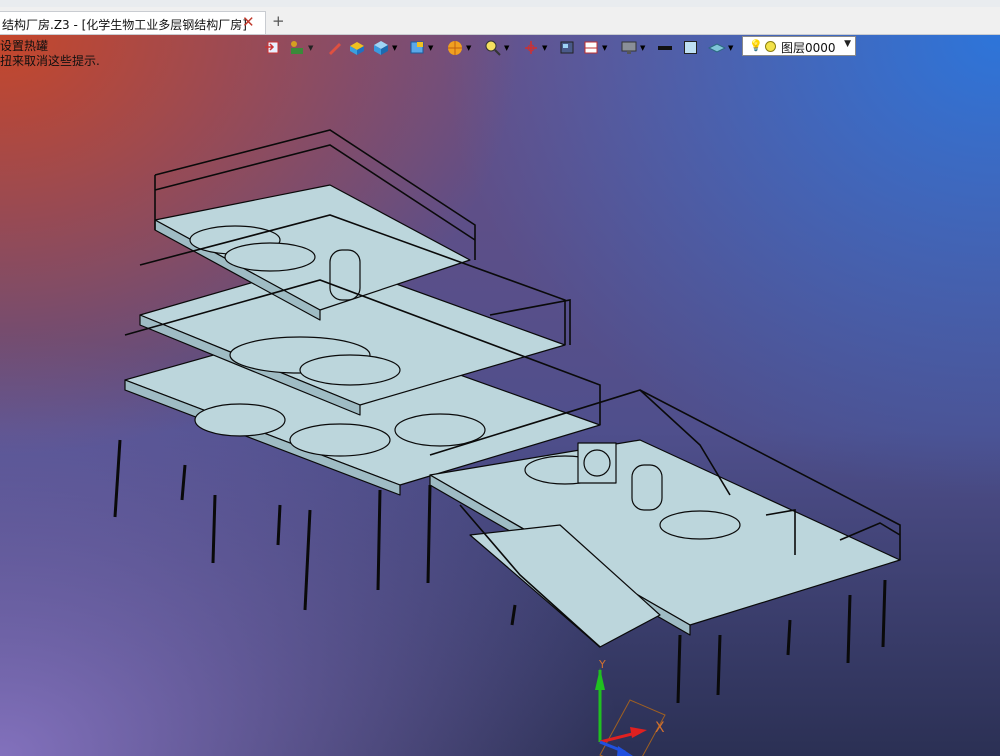  What do you see at coordinates (647, 487) in the screenshot?
I see `tank-vertical-annex` at bounding box center [647, 487].